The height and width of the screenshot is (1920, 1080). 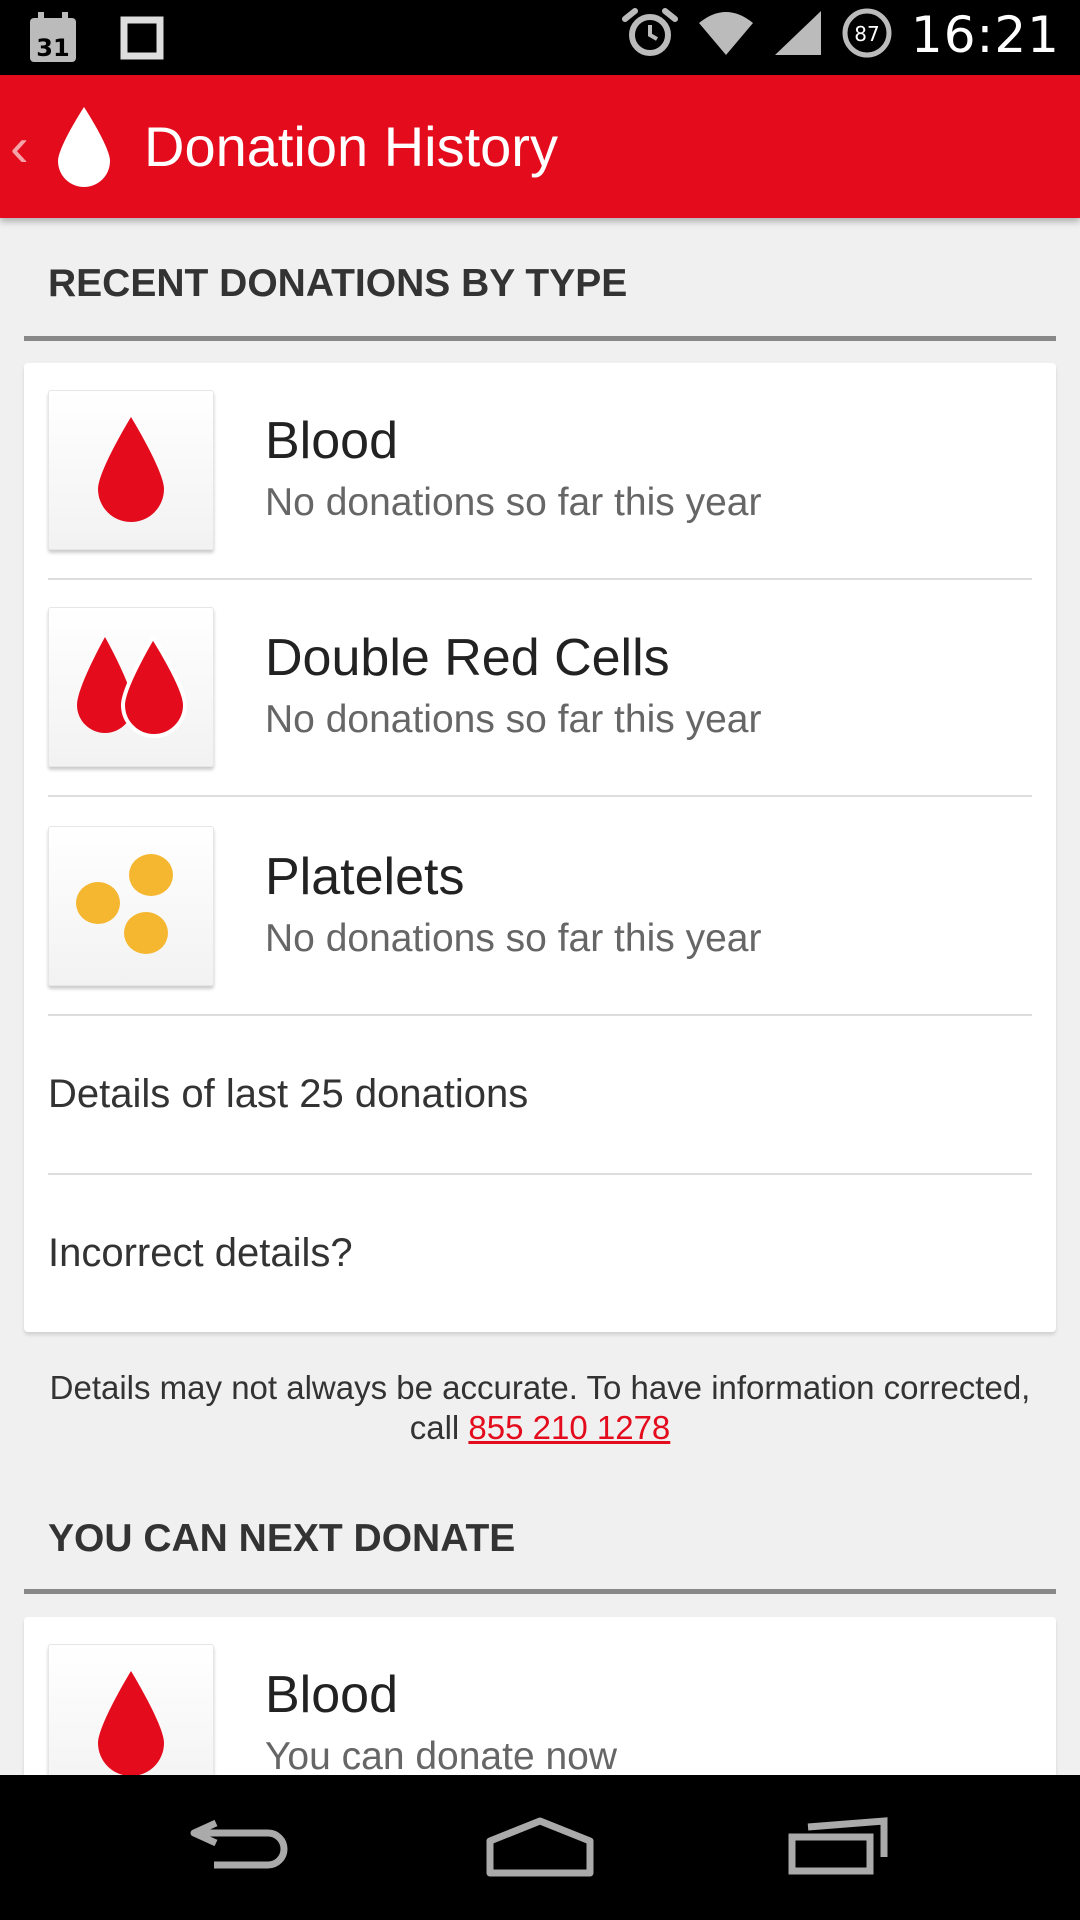 I want to click on battery-level: 87, so click(x=866, y=34).